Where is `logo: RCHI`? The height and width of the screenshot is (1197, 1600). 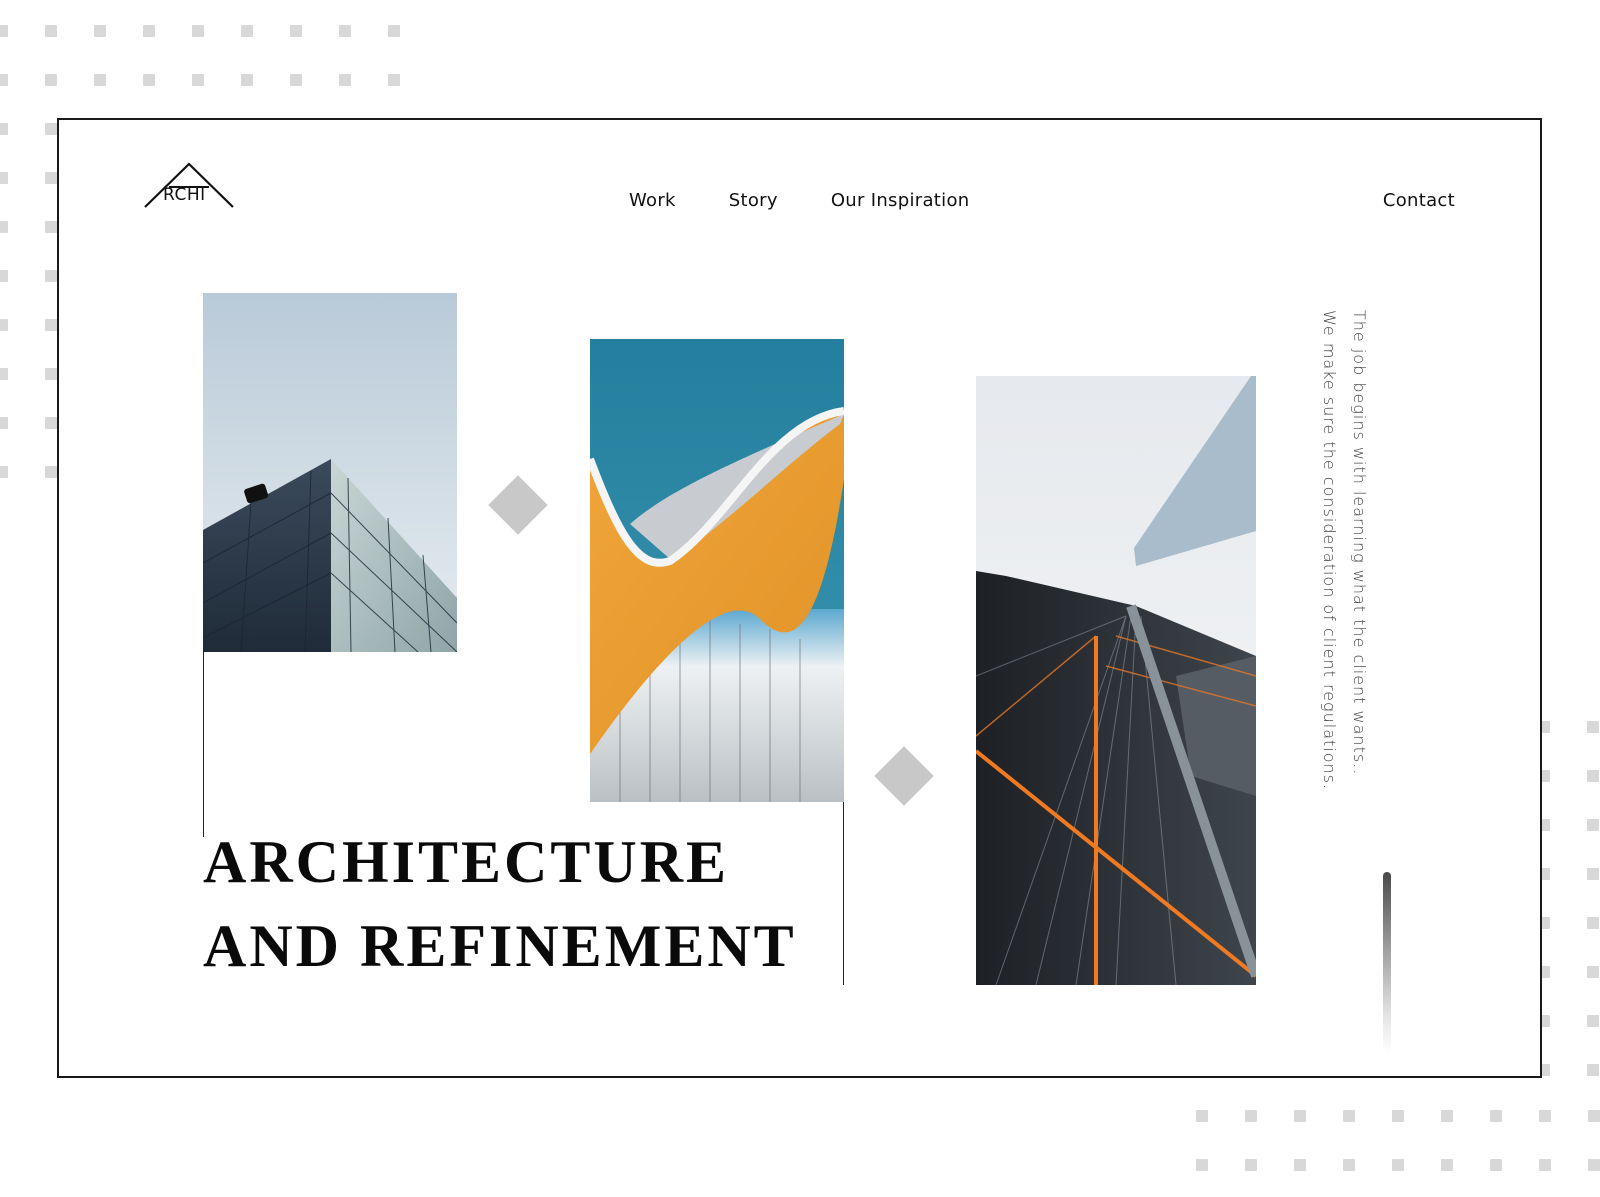
logo: RCHI is located at coordinates (189, 185).